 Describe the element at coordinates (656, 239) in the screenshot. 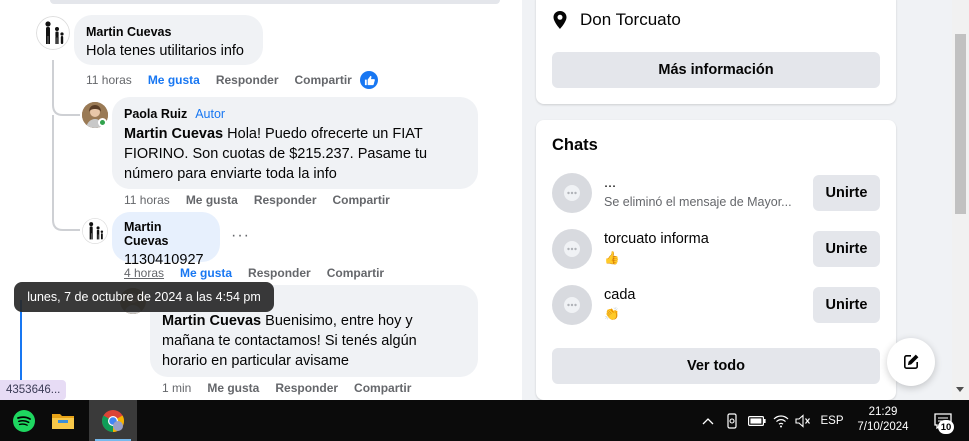

I see `chat-name: torcuato informa` at that location.